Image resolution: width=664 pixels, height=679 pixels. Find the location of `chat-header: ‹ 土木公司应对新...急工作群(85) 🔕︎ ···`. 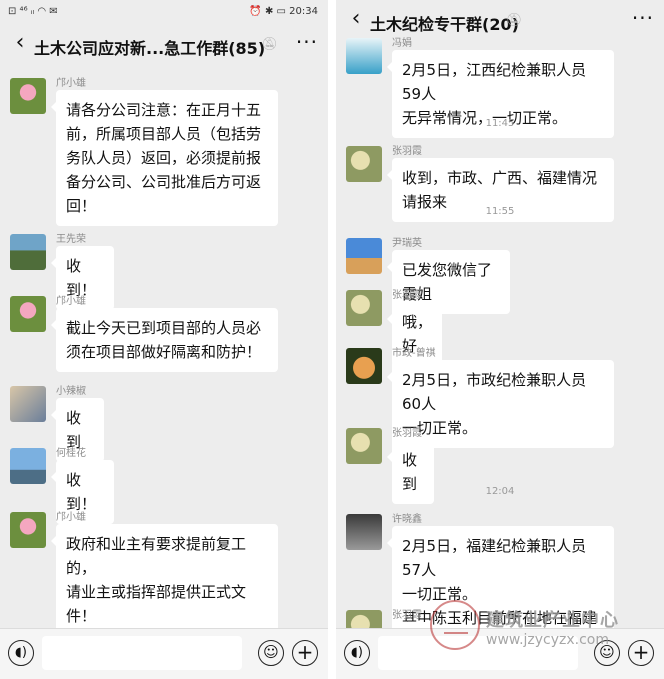

chat-header: ‹ 土木公司应对新...急工作群(85) 🔕︎ ··· is located at coordinates (164, 46).